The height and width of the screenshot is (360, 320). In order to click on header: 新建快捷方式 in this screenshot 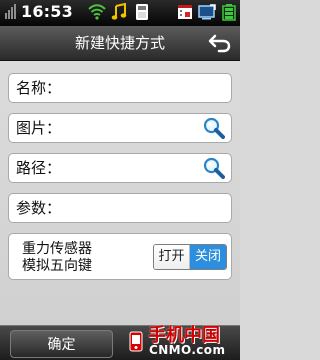, I will do `click(120, 43)`.